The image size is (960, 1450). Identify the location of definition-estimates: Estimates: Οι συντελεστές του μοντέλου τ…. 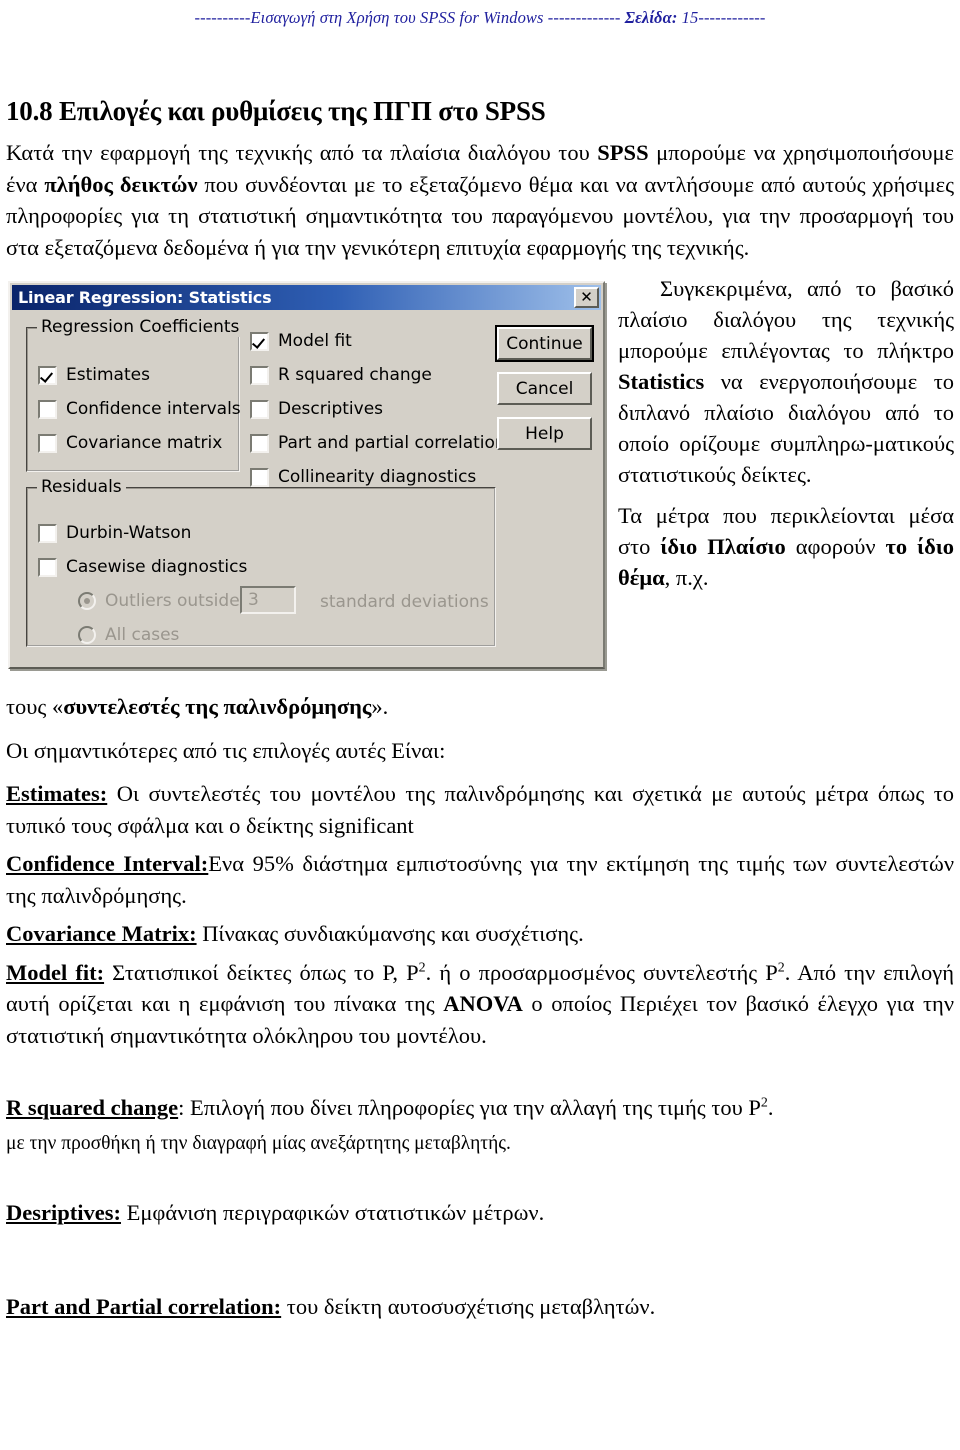
(480, 809).